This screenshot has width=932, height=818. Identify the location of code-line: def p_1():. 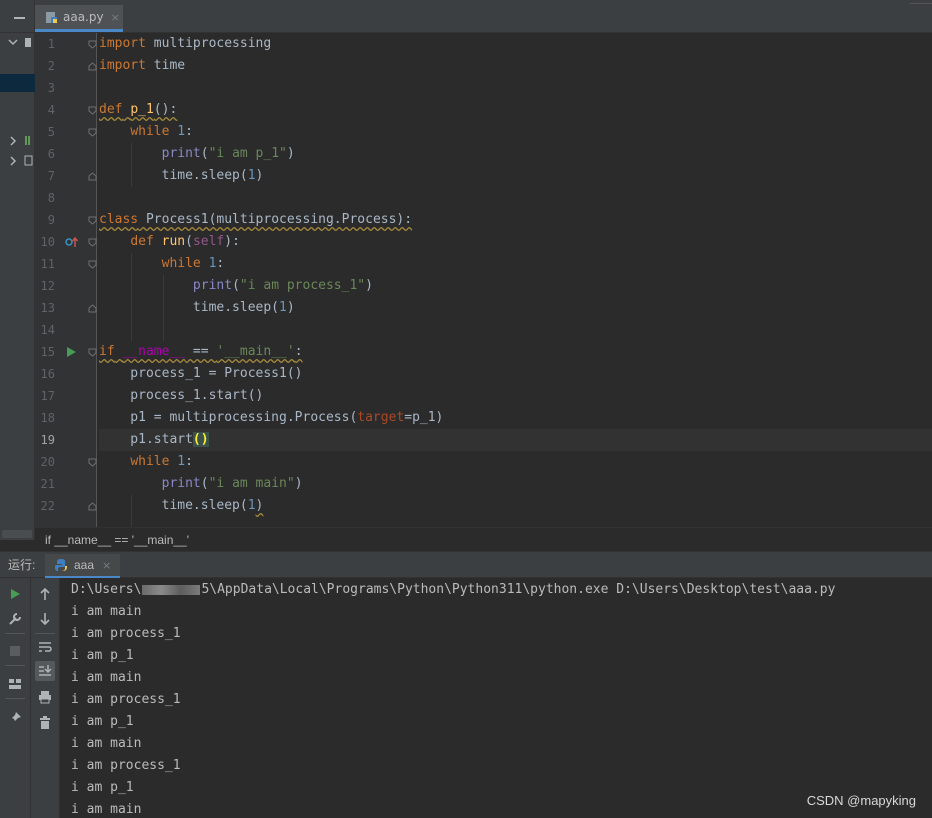
(138, 109).